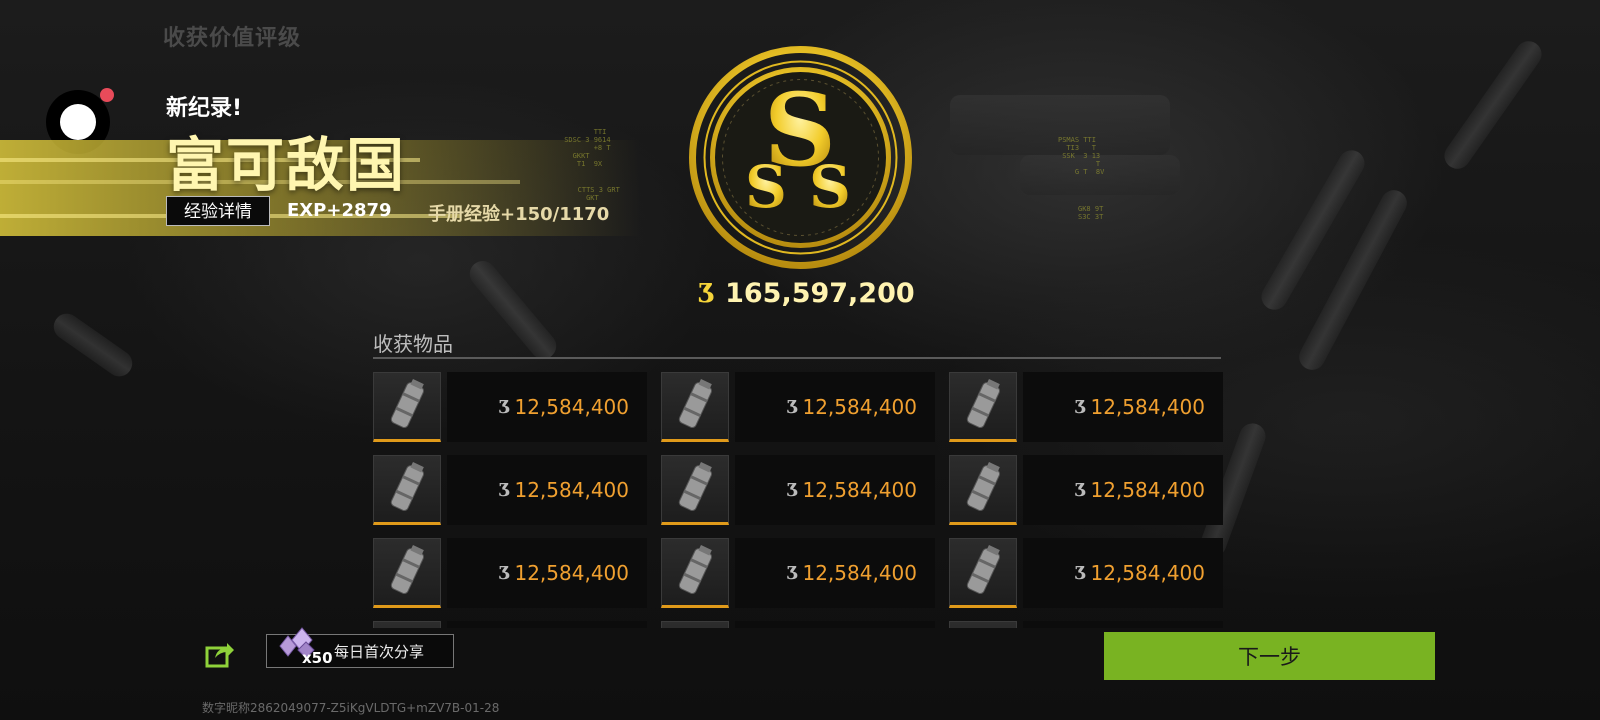 The height and width of the screenshot is (720, 1600). What do you see at coordinates (232, 38) in the screenshot?
I see `page-heading: 收获价值评级` at bounding box center [232, 38].